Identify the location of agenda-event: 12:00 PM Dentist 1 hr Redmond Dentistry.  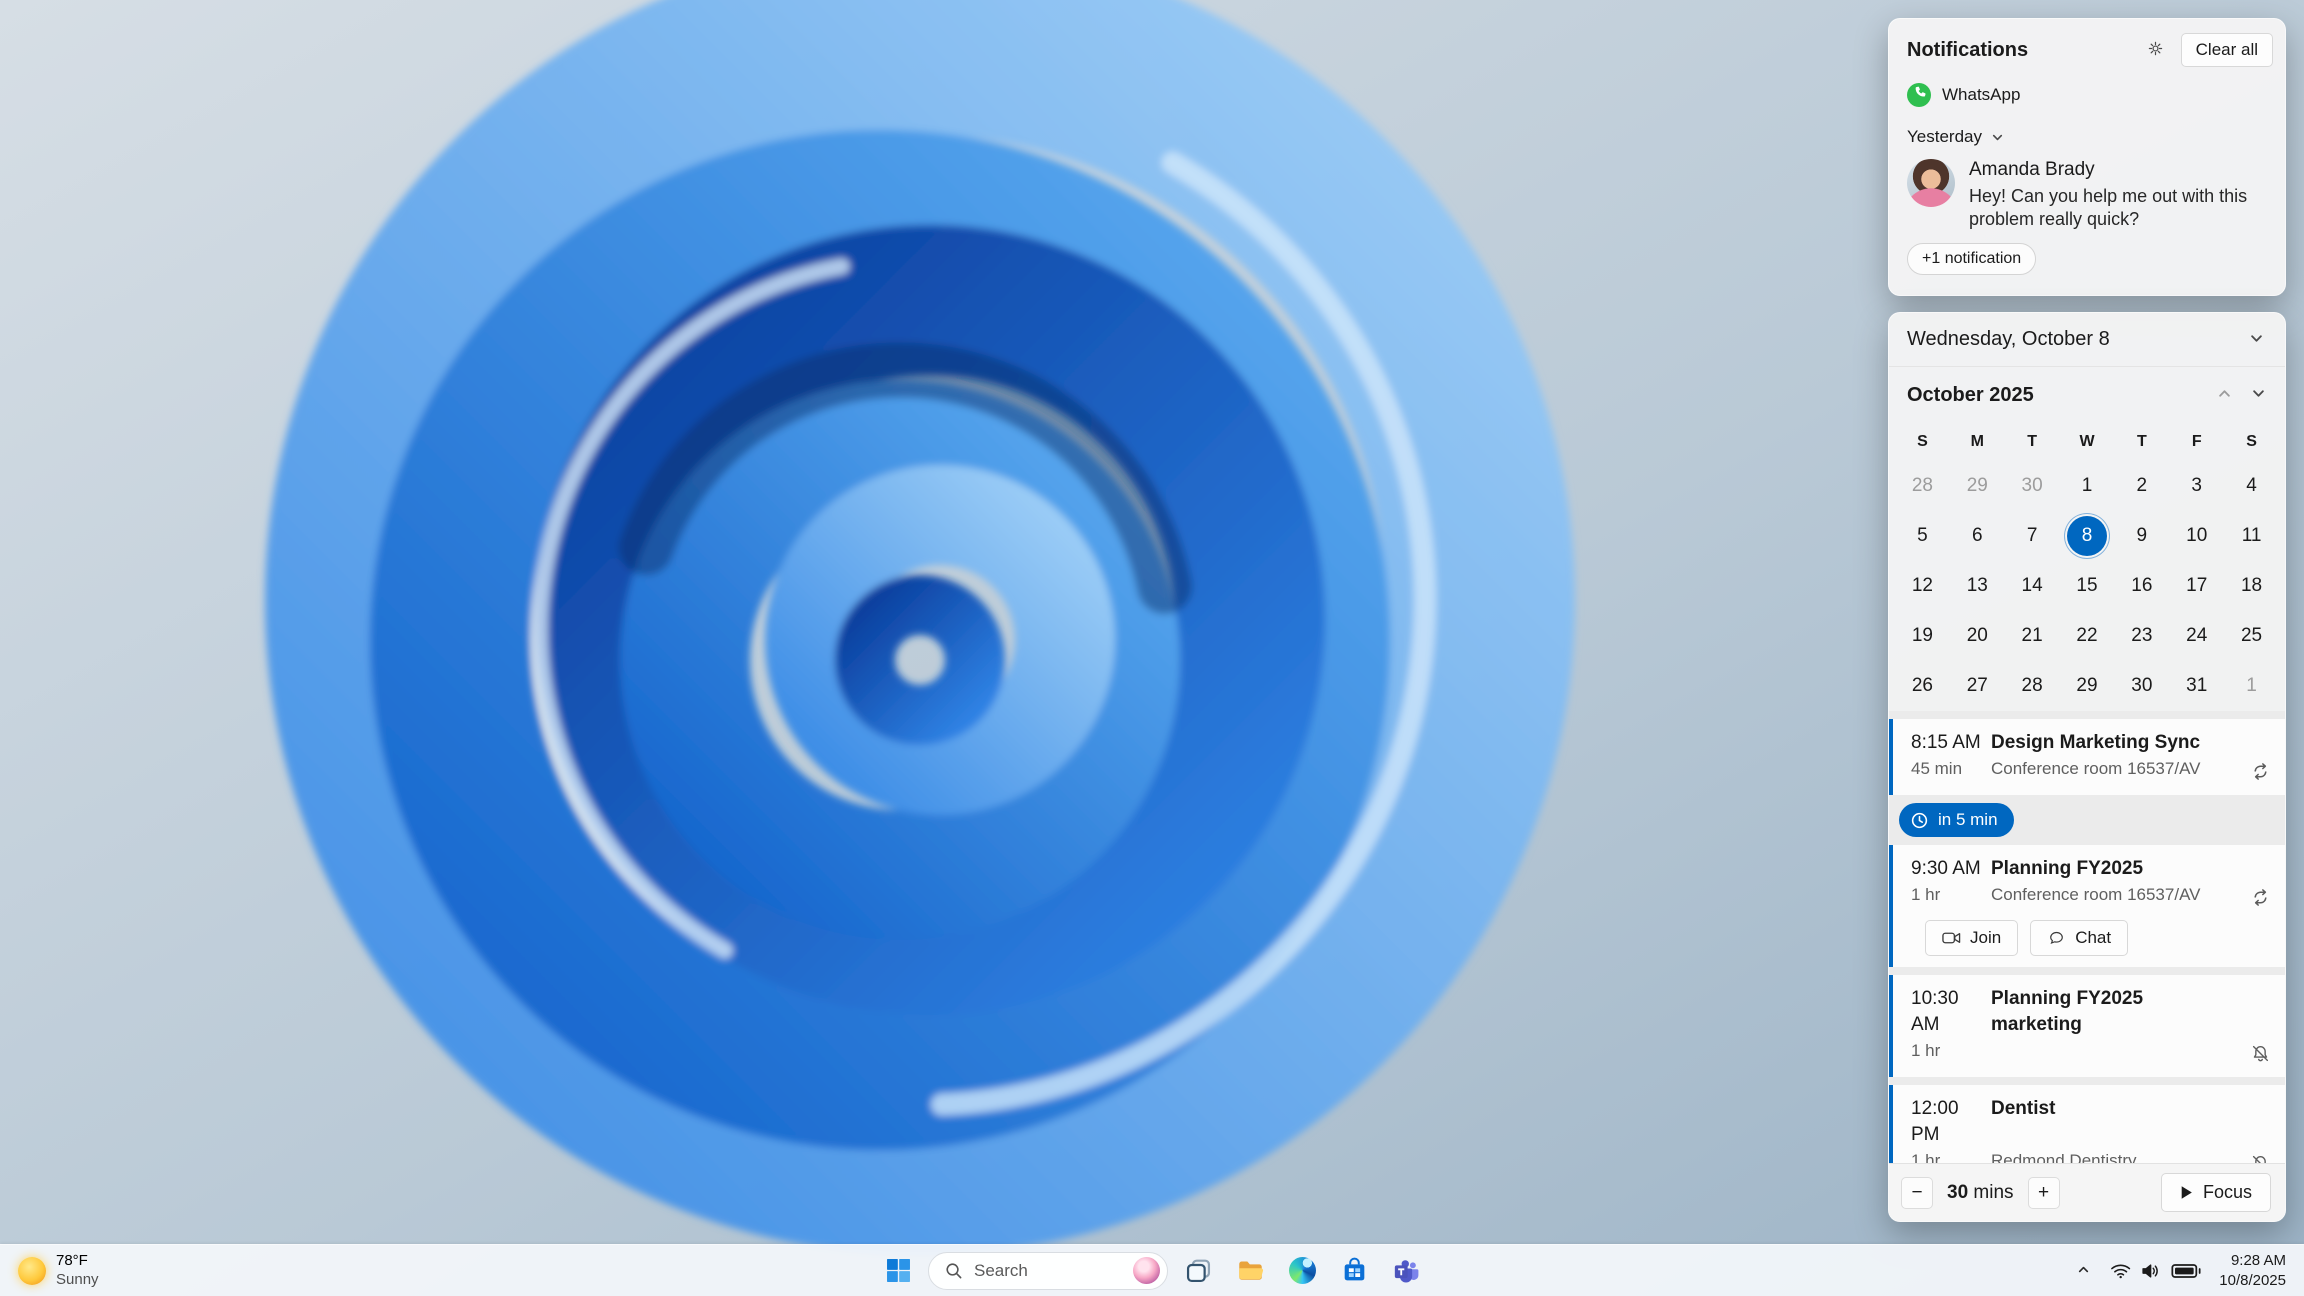
(2087, 1124).